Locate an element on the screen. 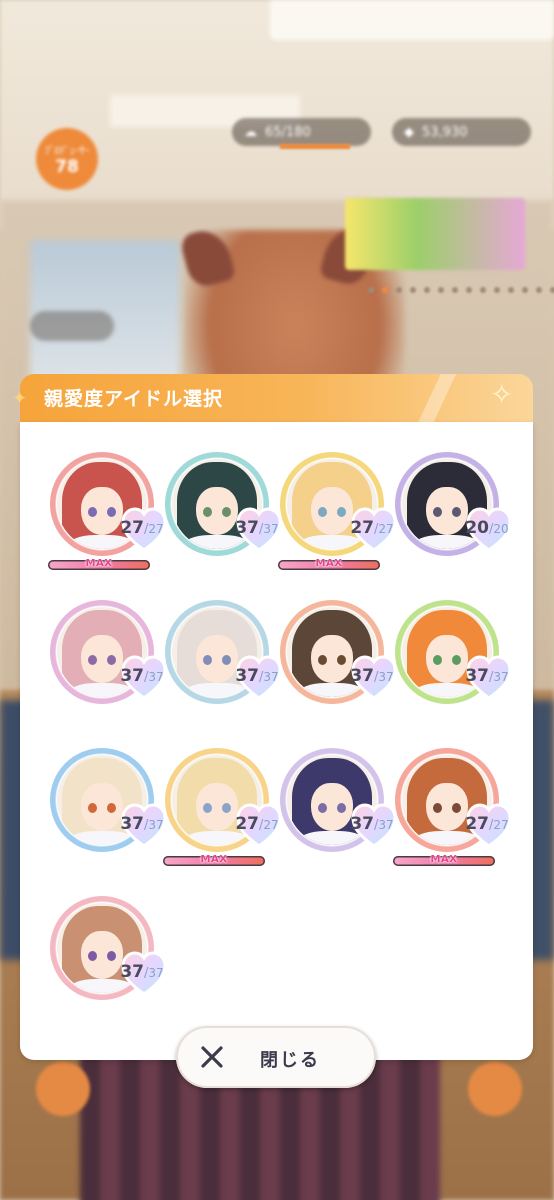  gem-counter: ◆ 53,930 is located at coordinates (461, 132).